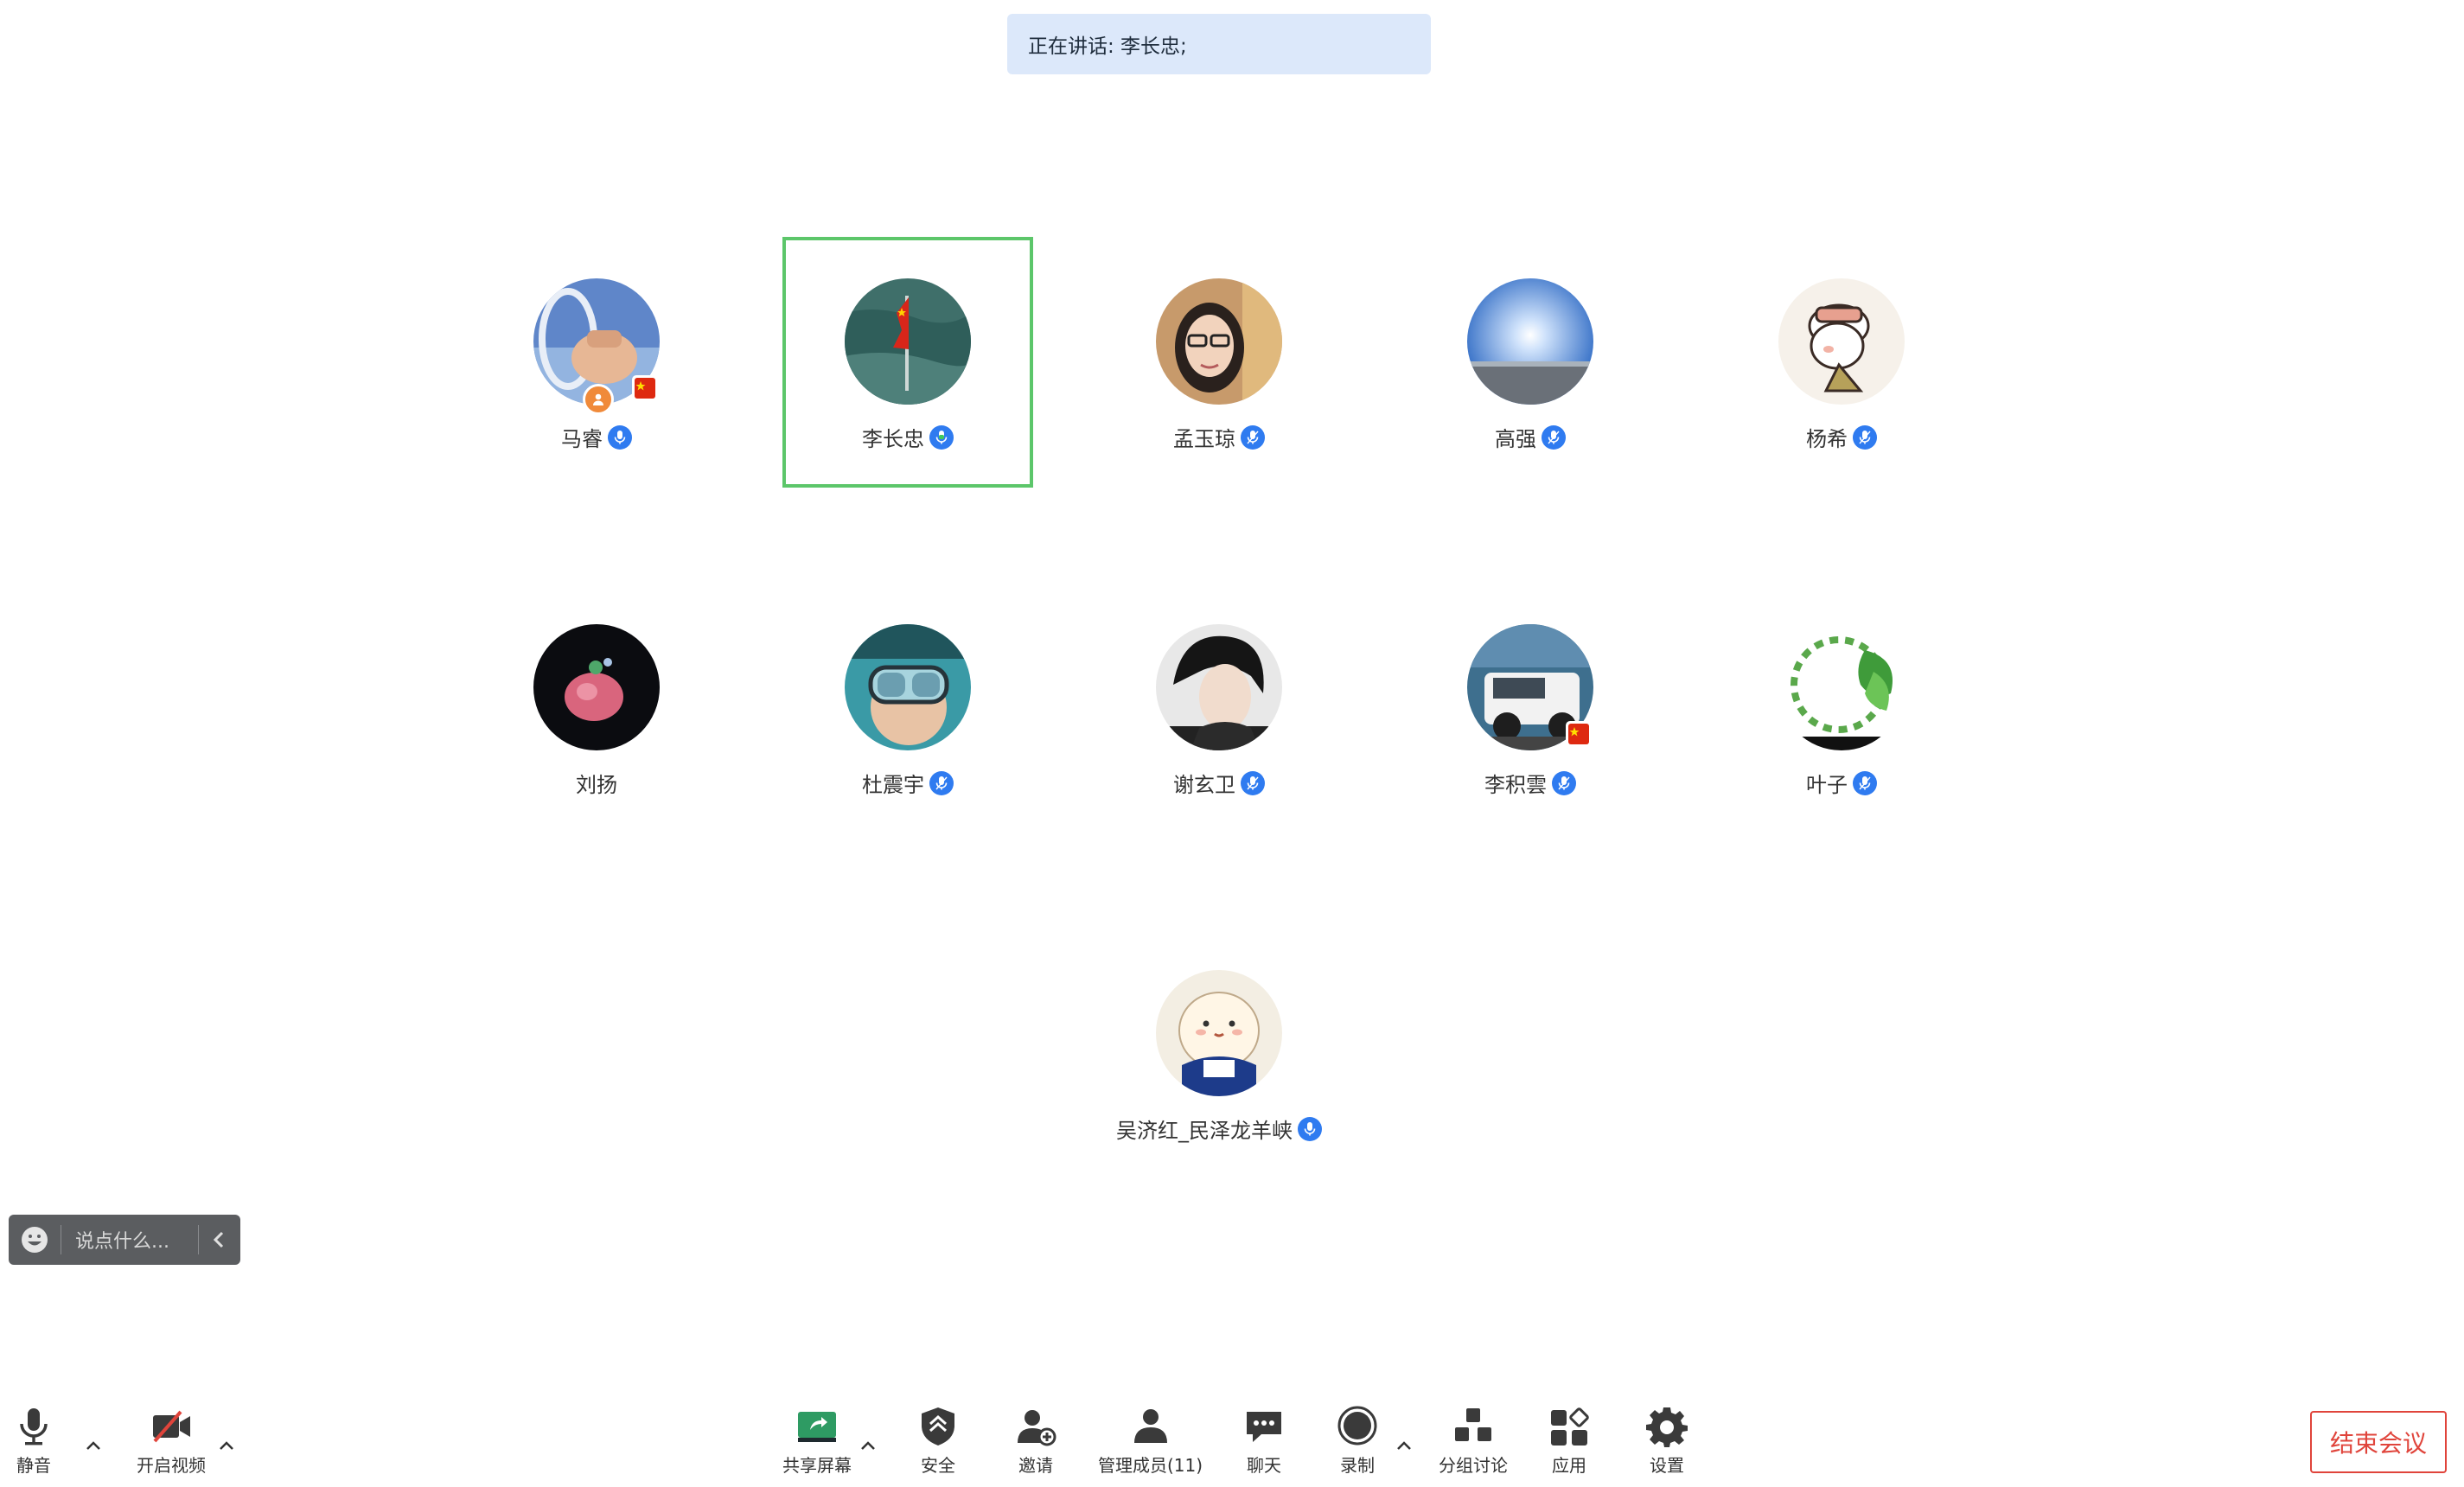 This screenshot has height=1487, width=2464. I want to click on participant-tile: 高强, so click(1530, 362).